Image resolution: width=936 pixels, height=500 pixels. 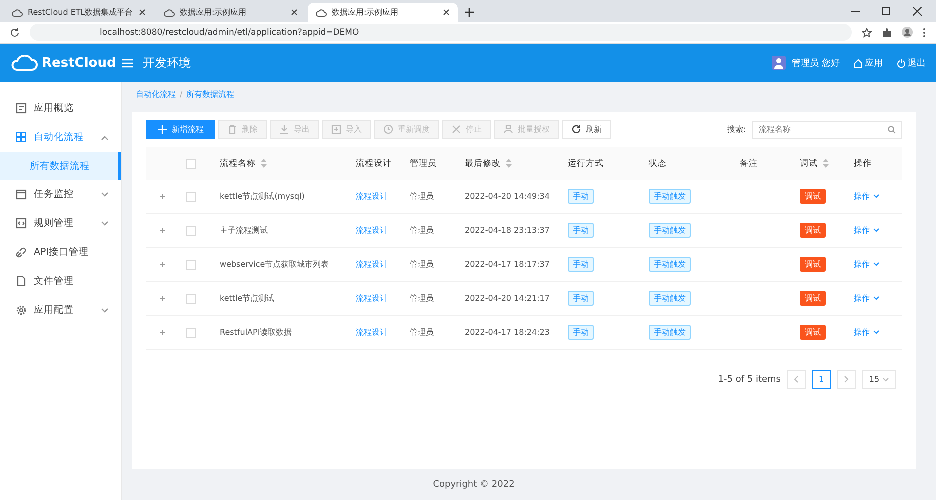 I want to click on power-icon, so click(x=901, y=63).